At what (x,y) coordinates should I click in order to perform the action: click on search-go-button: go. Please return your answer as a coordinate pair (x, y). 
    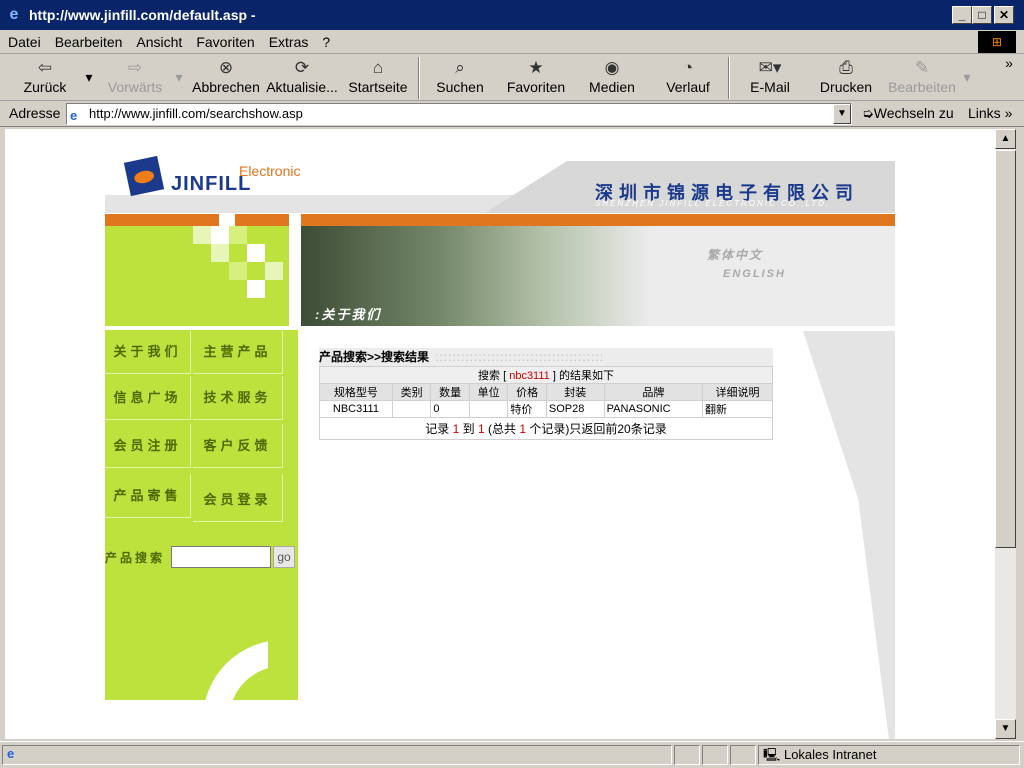
    Looking at the image, I should click on (284, 557).